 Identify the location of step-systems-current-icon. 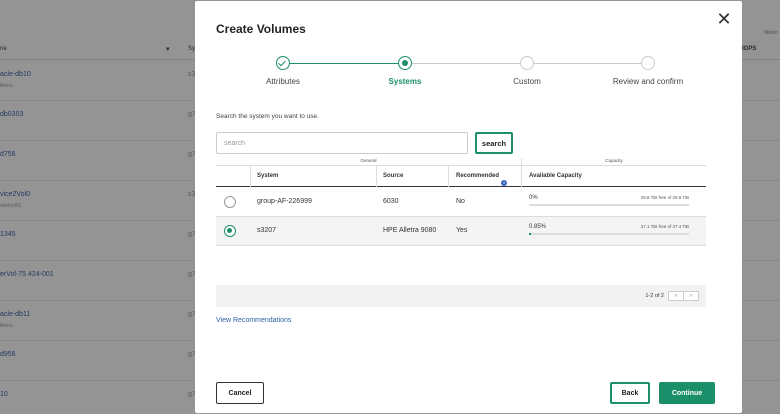
(405, 63).